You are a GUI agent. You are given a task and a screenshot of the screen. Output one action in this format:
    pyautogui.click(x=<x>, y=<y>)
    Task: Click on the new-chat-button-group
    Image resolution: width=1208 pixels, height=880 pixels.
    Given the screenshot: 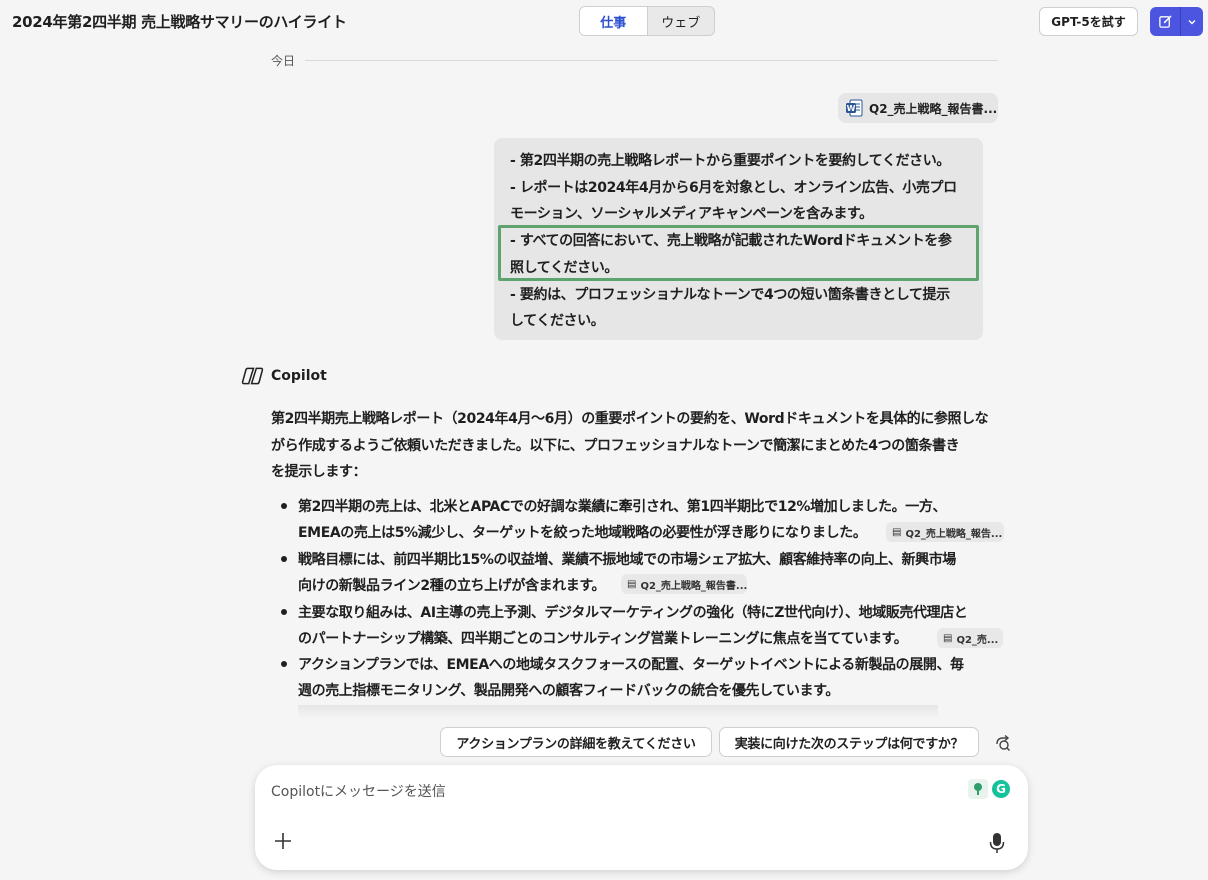 What is the action you would take?
    pyautogui.click(x=1176, y=21)
    